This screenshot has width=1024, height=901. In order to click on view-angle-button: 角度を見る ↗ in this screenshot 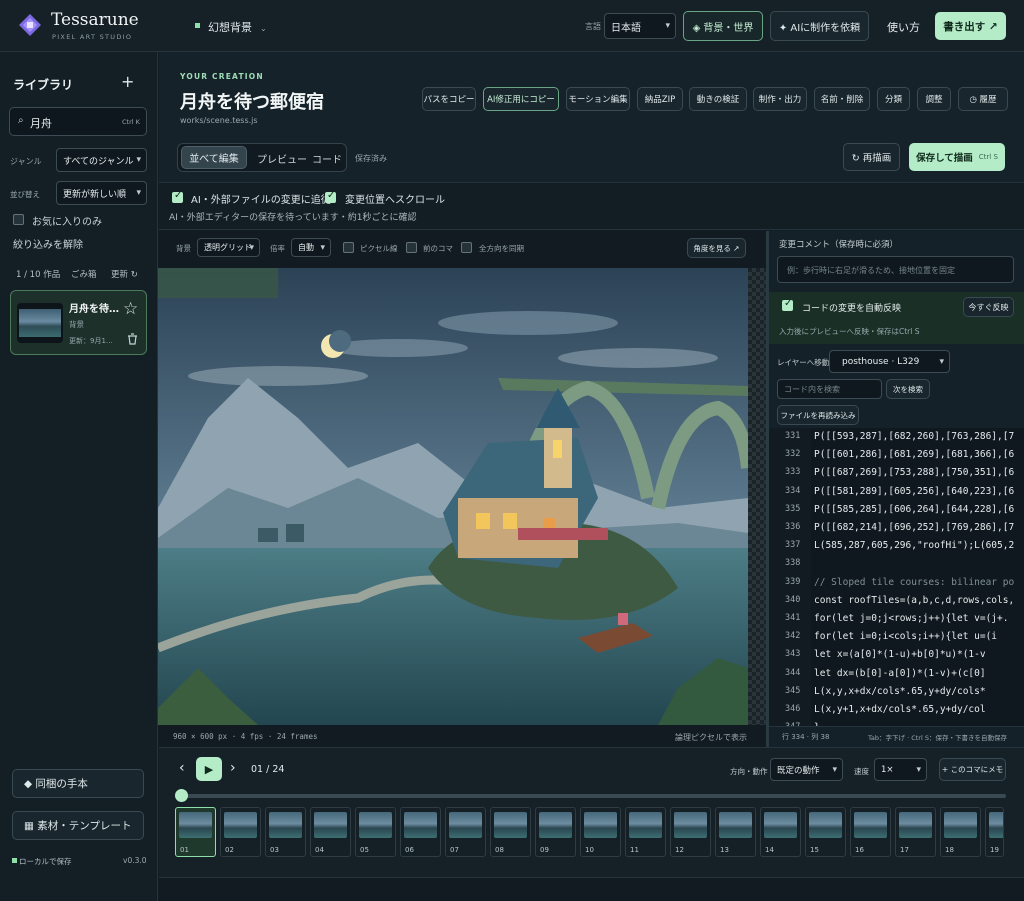, I will do `click(716, 248)`.